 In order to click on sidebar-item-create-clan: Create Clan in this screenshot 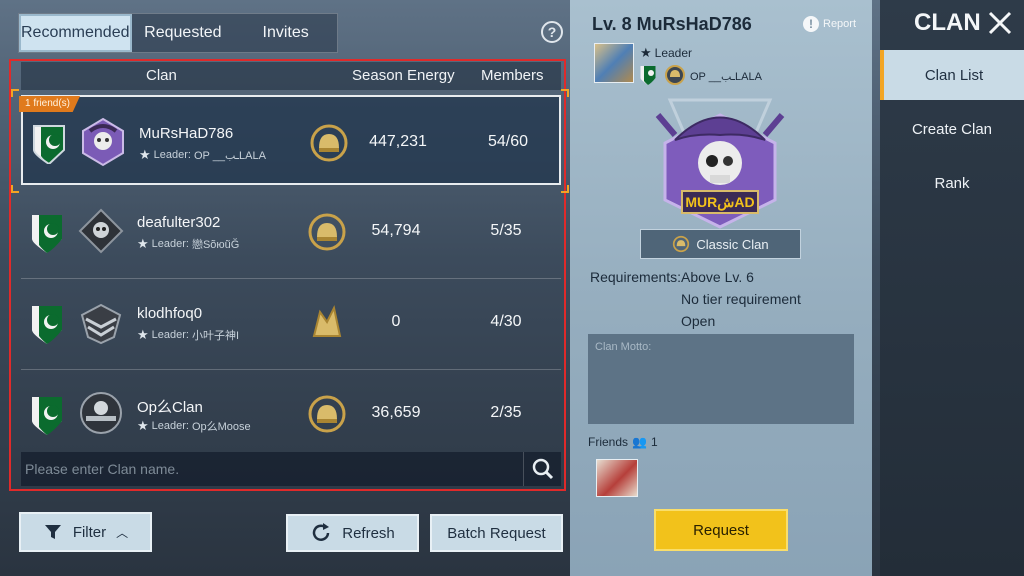, I will do `click(952, 129)`.